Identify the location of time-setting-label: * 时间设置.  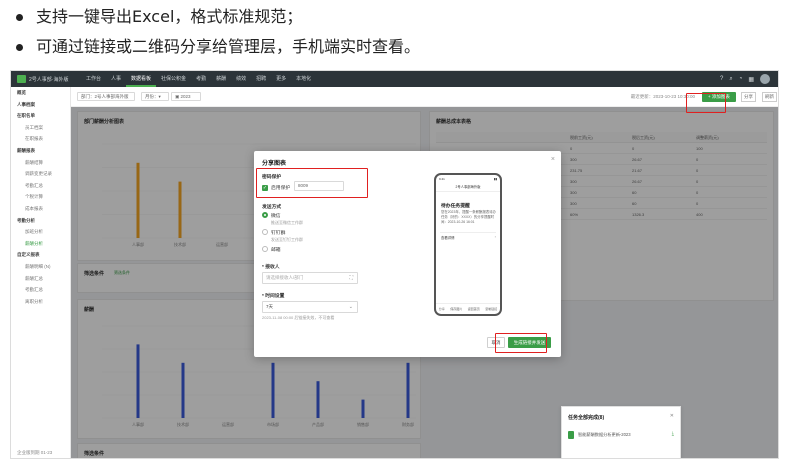
(273, 296).